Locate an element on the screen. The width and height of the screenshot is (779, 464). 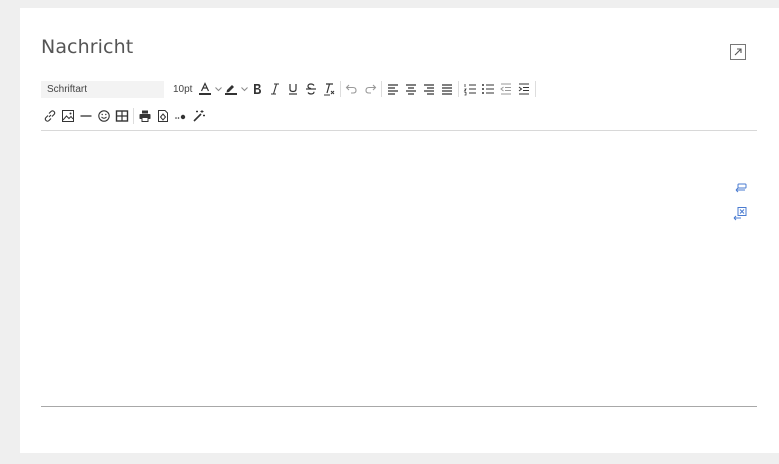
align-right-icon is located at coordinates (429, 89).